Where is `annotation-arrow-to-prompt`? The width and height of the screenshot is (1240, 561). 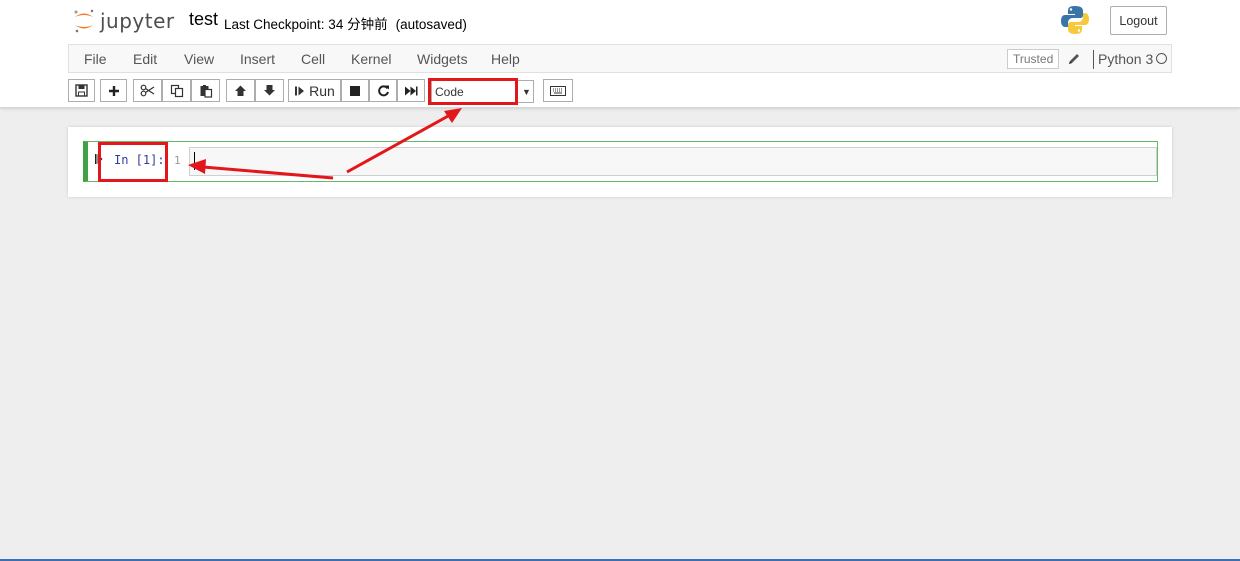 annotation-arrow-to-prompt is located at coordinates (268, 172).